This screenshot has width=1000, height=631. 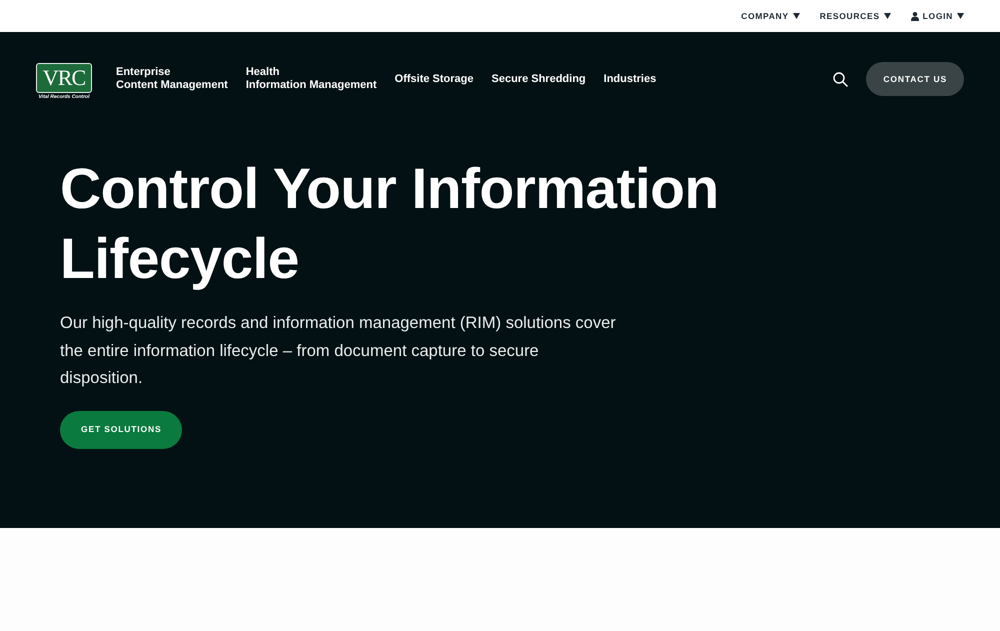 What do you see at coordinates (434, 79) in the screenshot?
I see `nav-link: Offsite Storage` at bounding box center [434, 79].